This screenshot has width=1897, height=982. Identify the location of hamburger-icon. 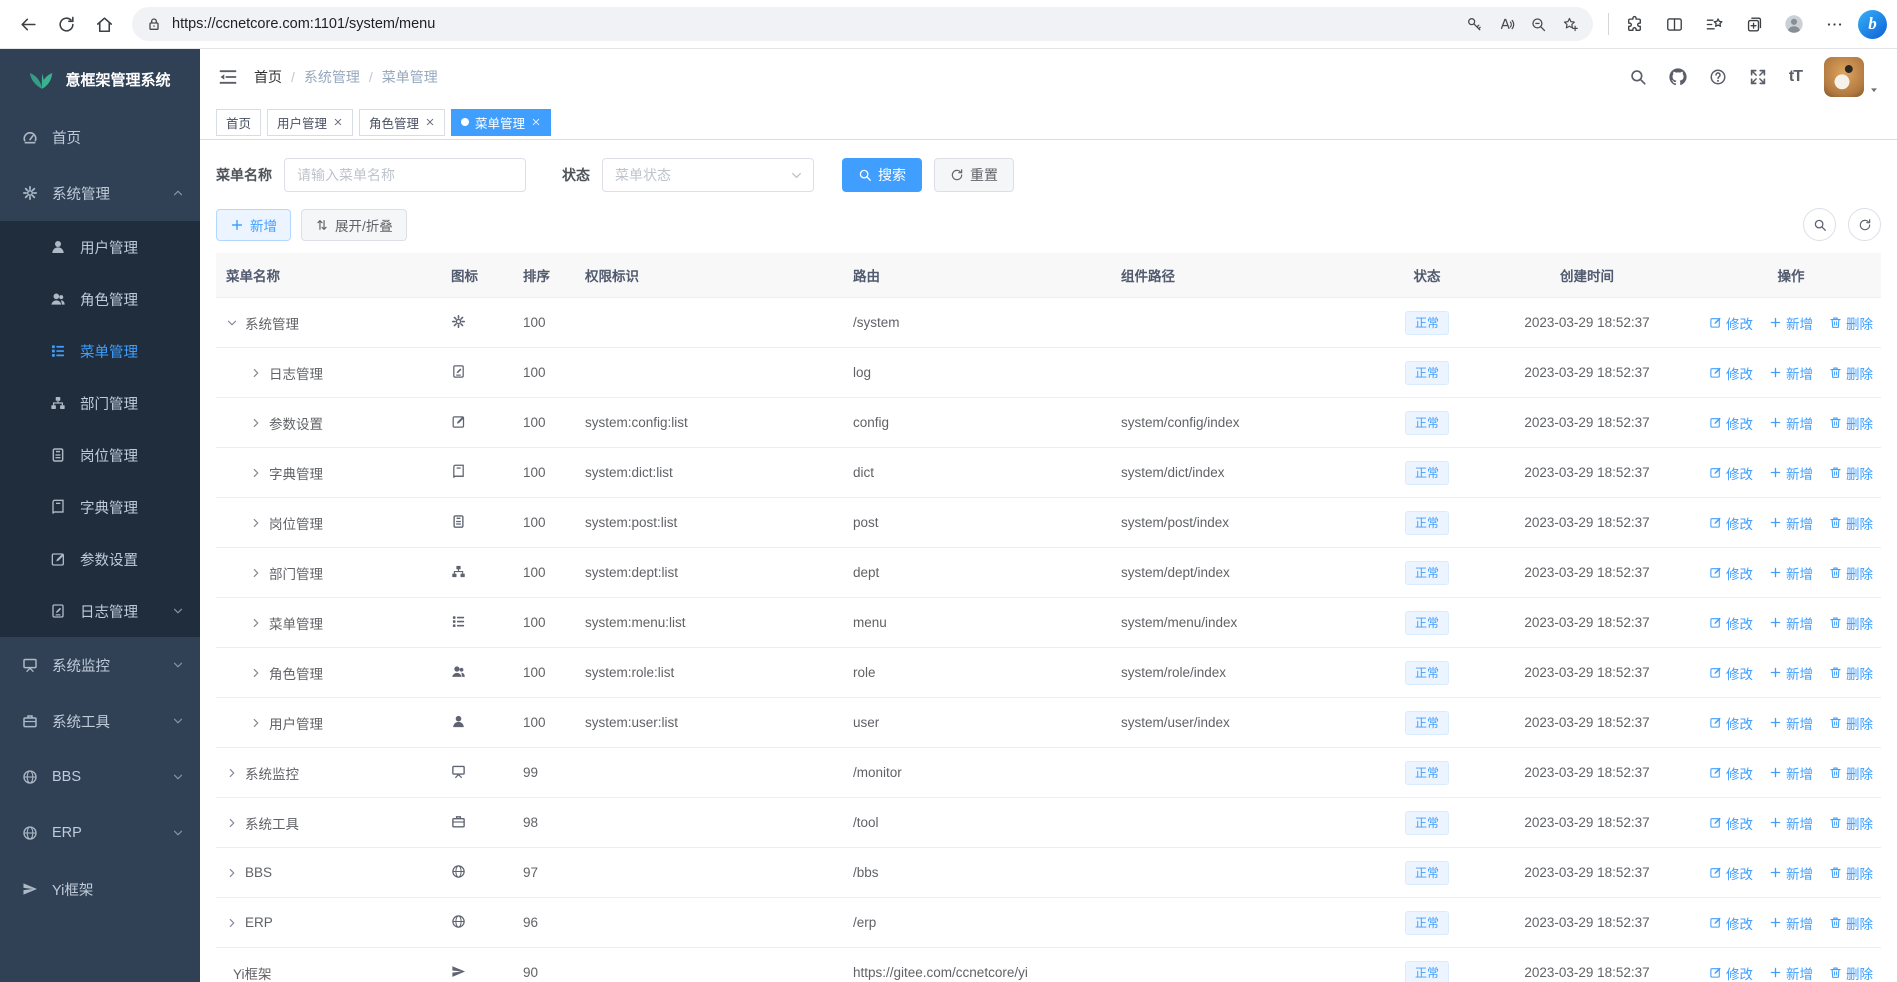
(228, 77).